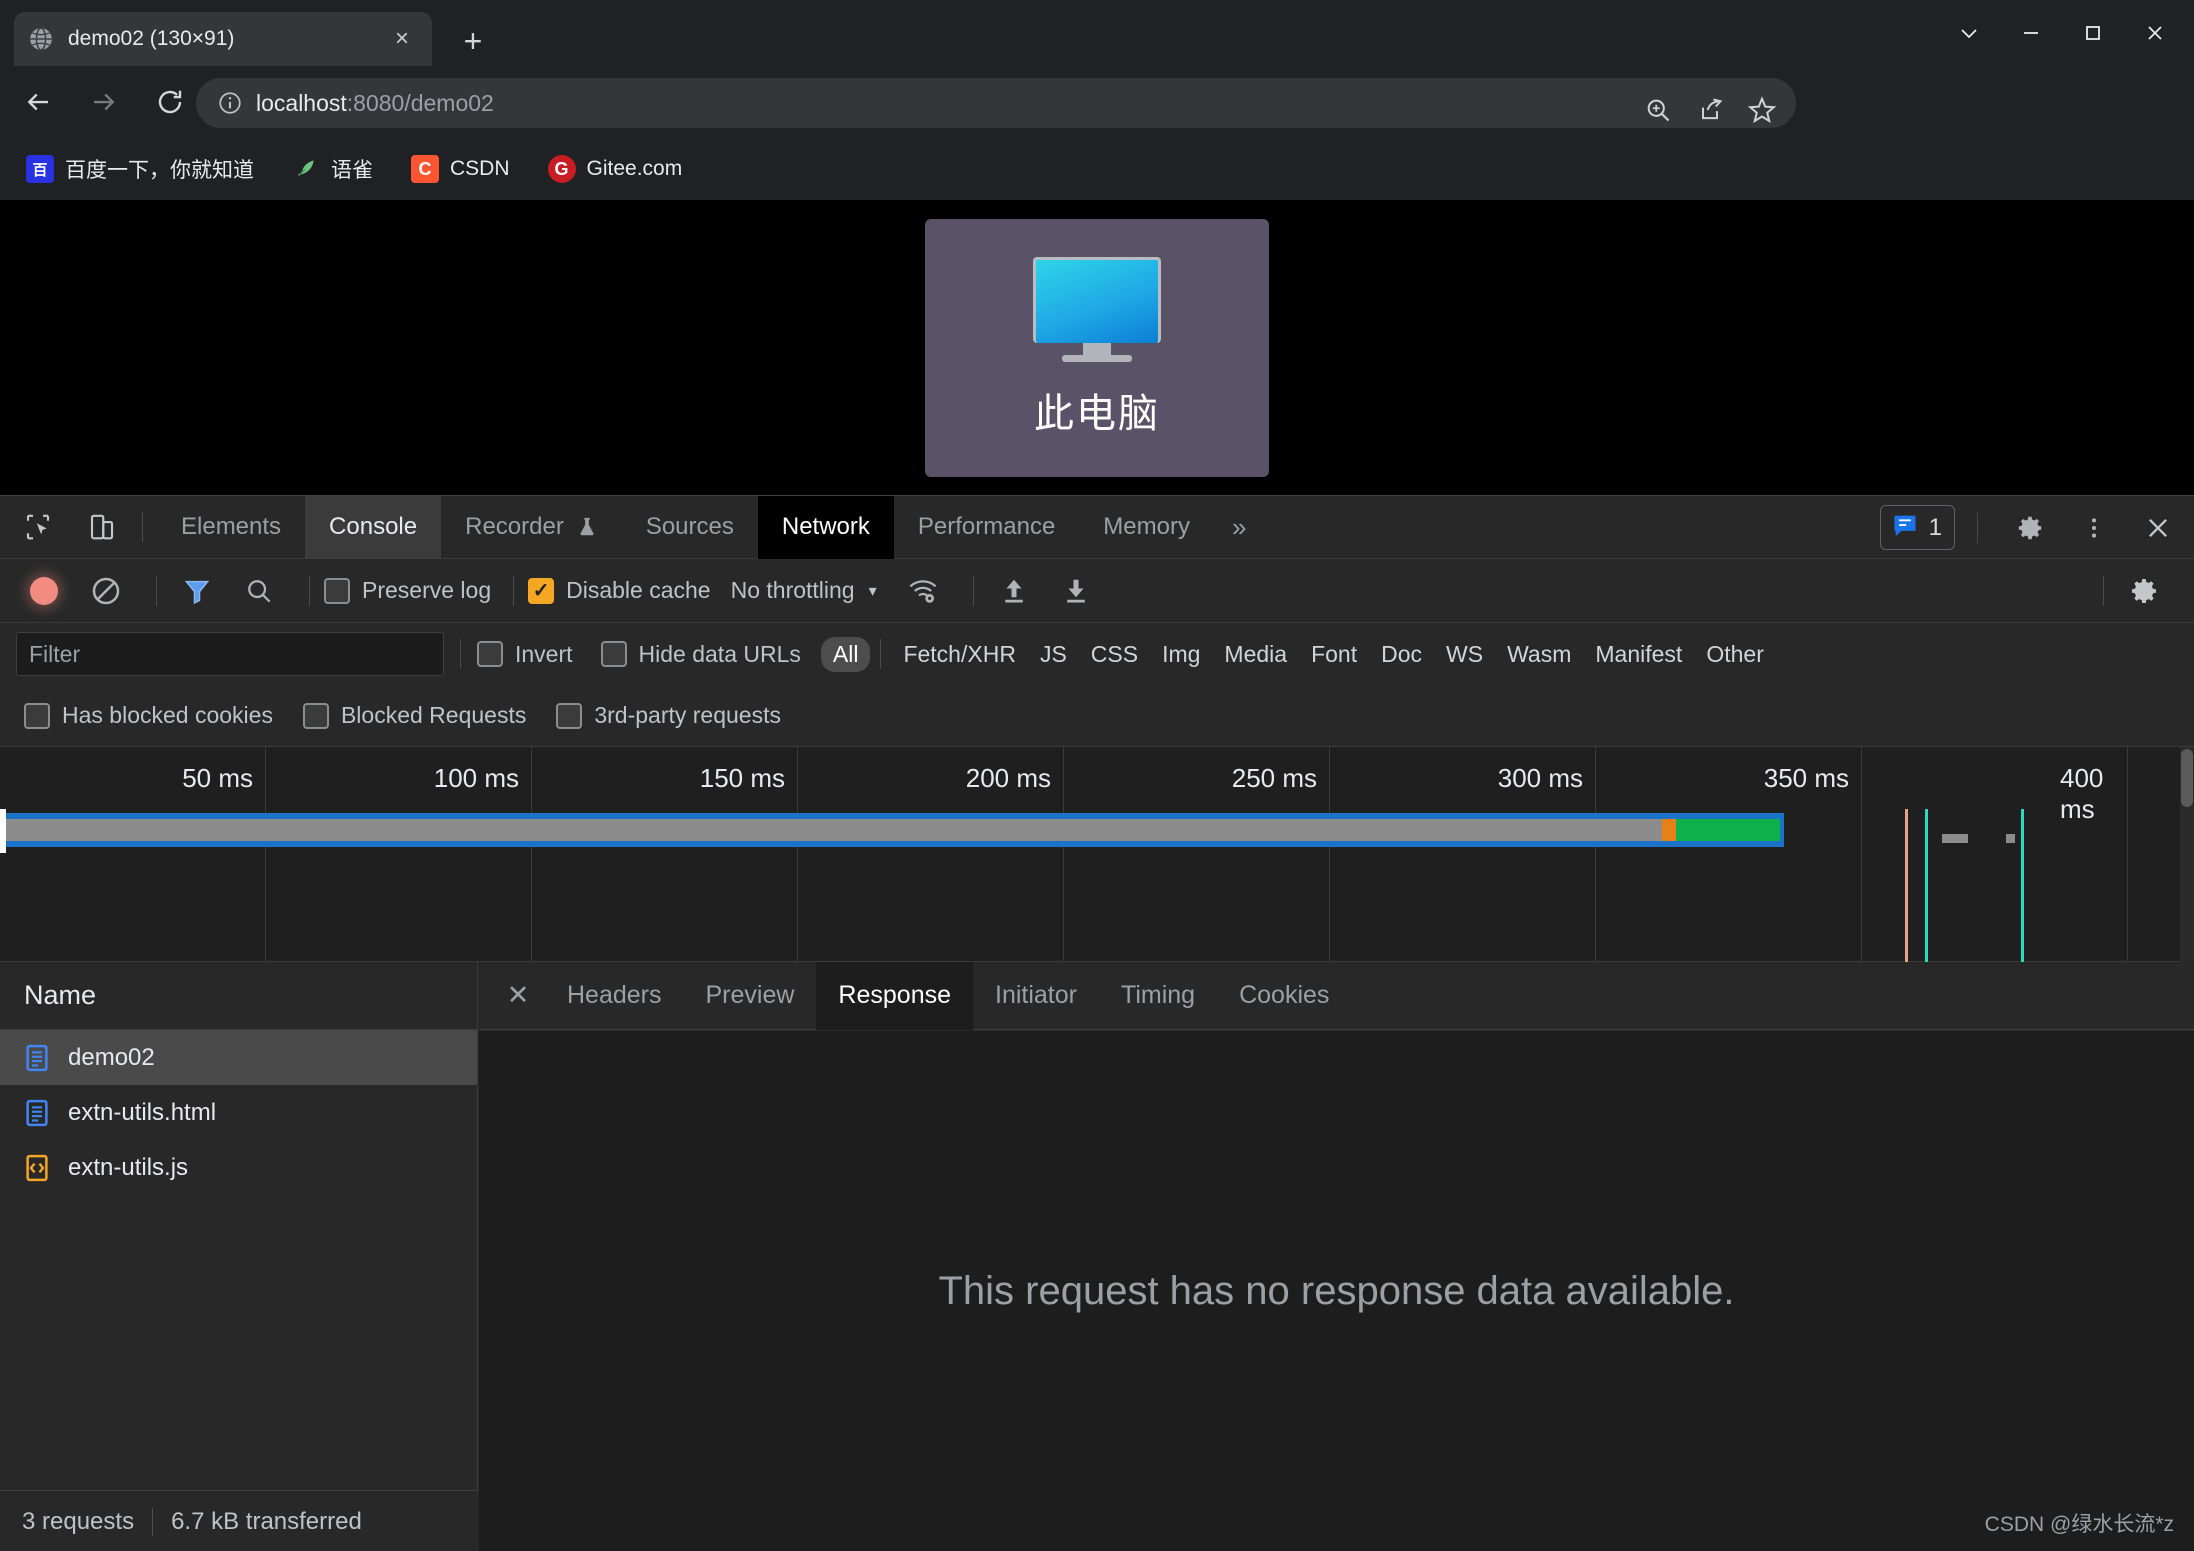 The height and width of the screenshot is (1551, 2194). Describe the element at coordinates (3, 831) in the screenshot. I see `overview-left-handle` at that location.